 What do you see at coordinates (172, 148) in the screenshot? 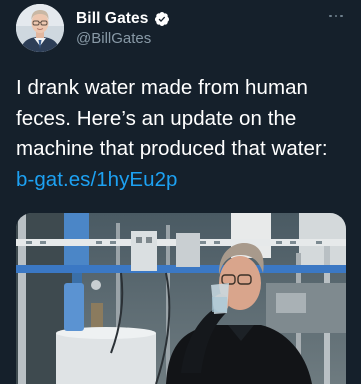
I see `tweet-text-line: machine that produced that water:` at bounding box center [172, 148].